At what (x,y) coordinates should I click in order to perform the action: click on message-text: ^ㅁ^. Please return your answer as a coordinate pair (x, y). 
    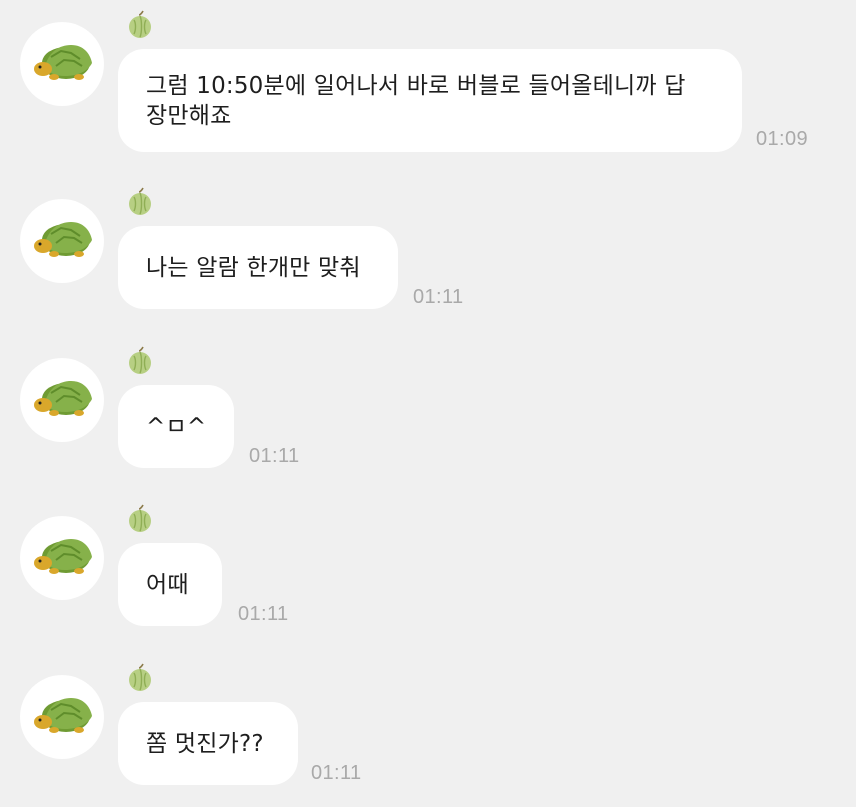
    Looking at the image, I should click on (176, 426).